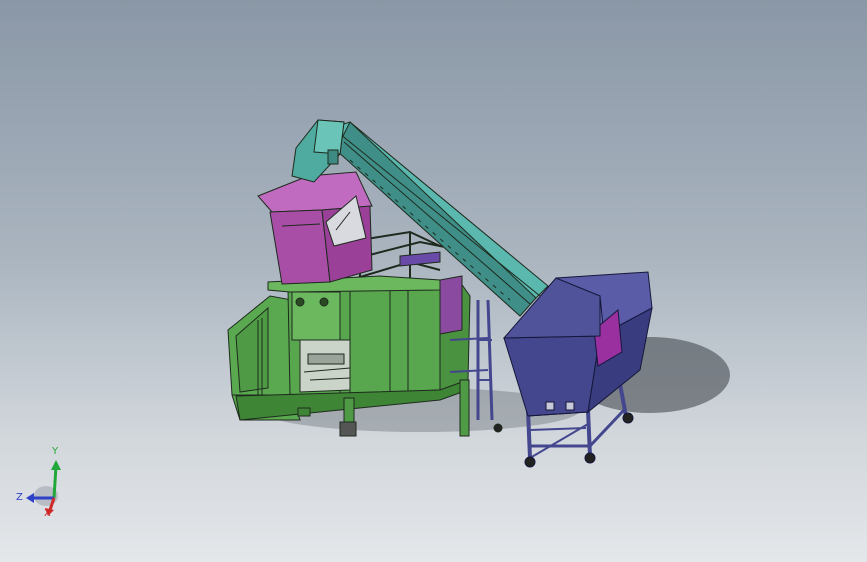  I want to click on z-axis-label: Z, so click(19, 497).